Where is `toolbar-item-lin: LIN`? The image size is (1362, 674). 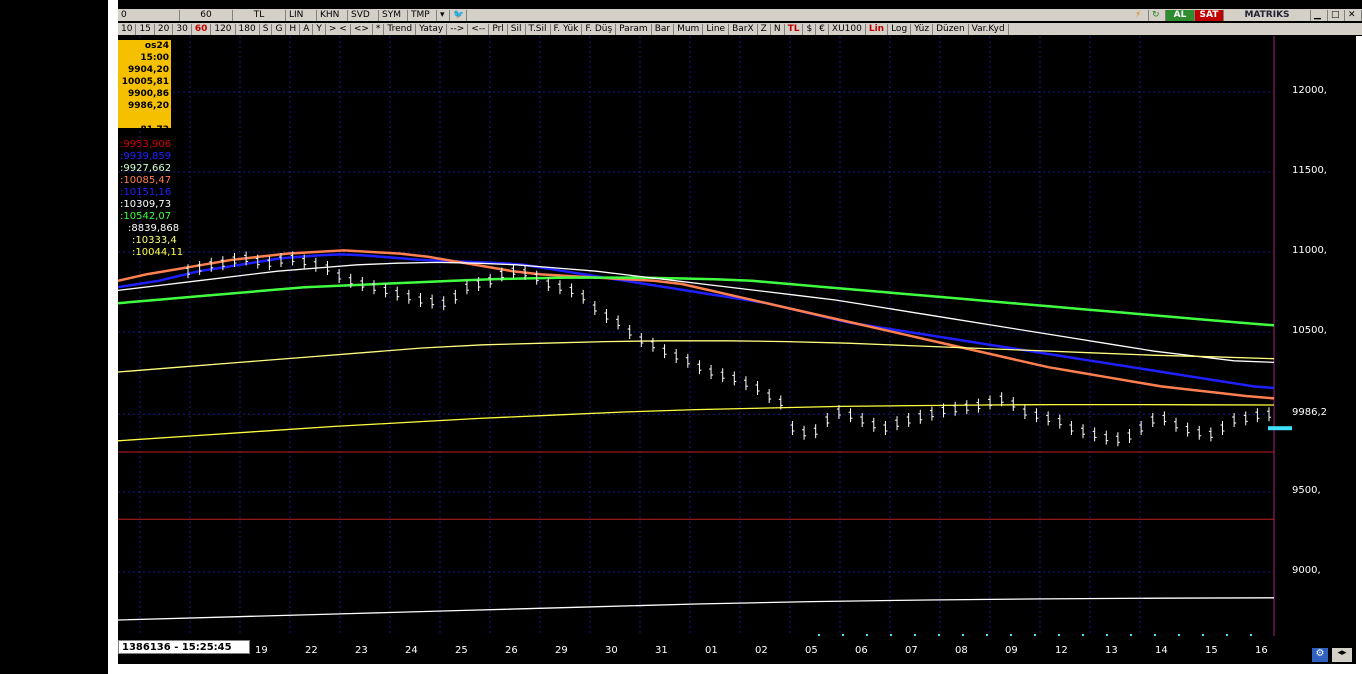
toolbar-item-lin: LIN is located at coordinates (301, 15).